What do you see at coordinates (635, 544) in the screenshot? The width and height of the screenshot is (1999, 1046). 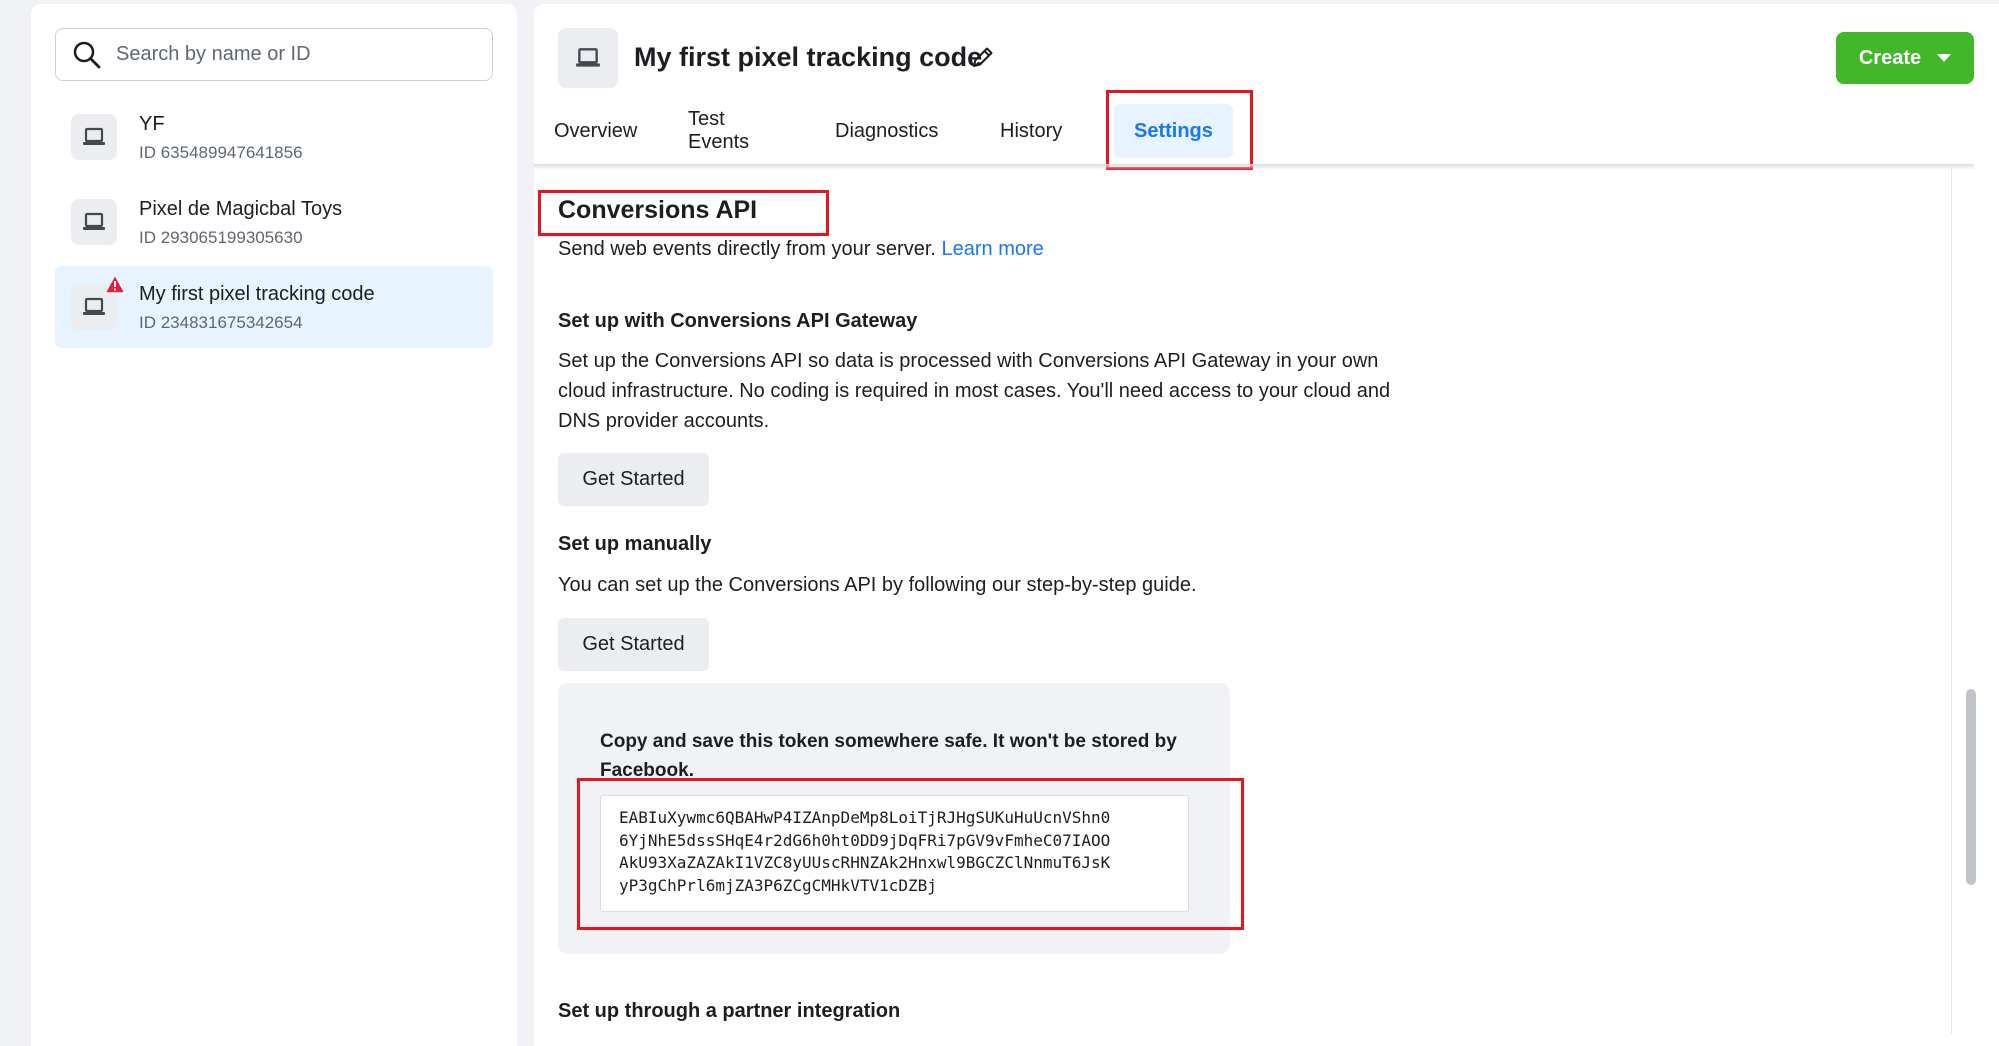 I see `manual-heading: Set up manually` at bounding box center [635, 544].